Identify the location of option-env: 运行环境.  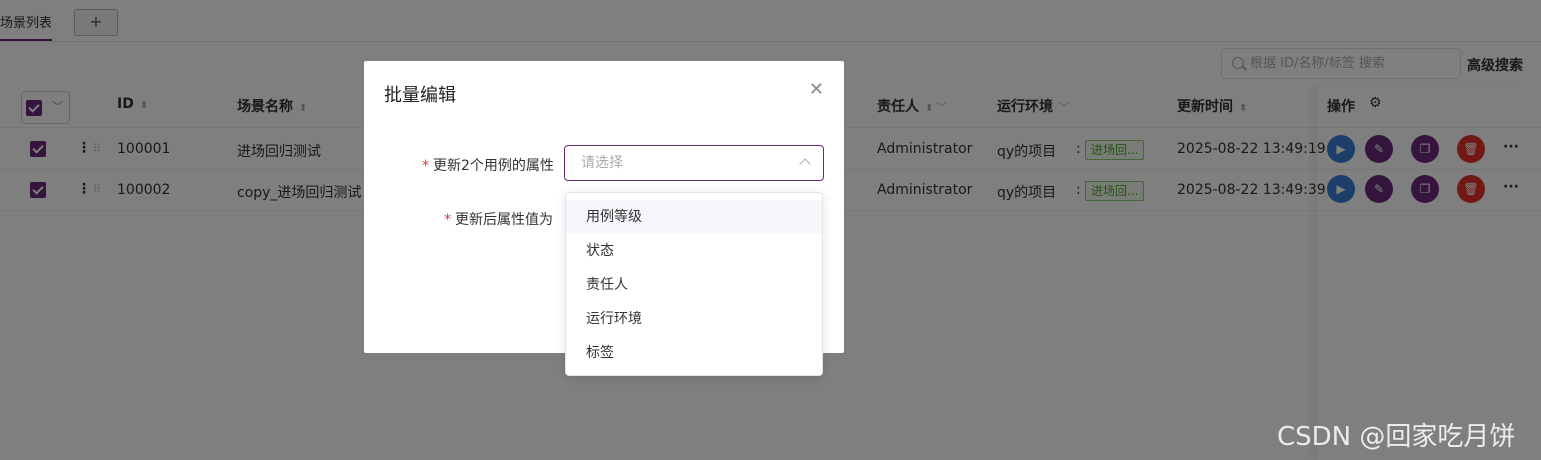
(694, 319).